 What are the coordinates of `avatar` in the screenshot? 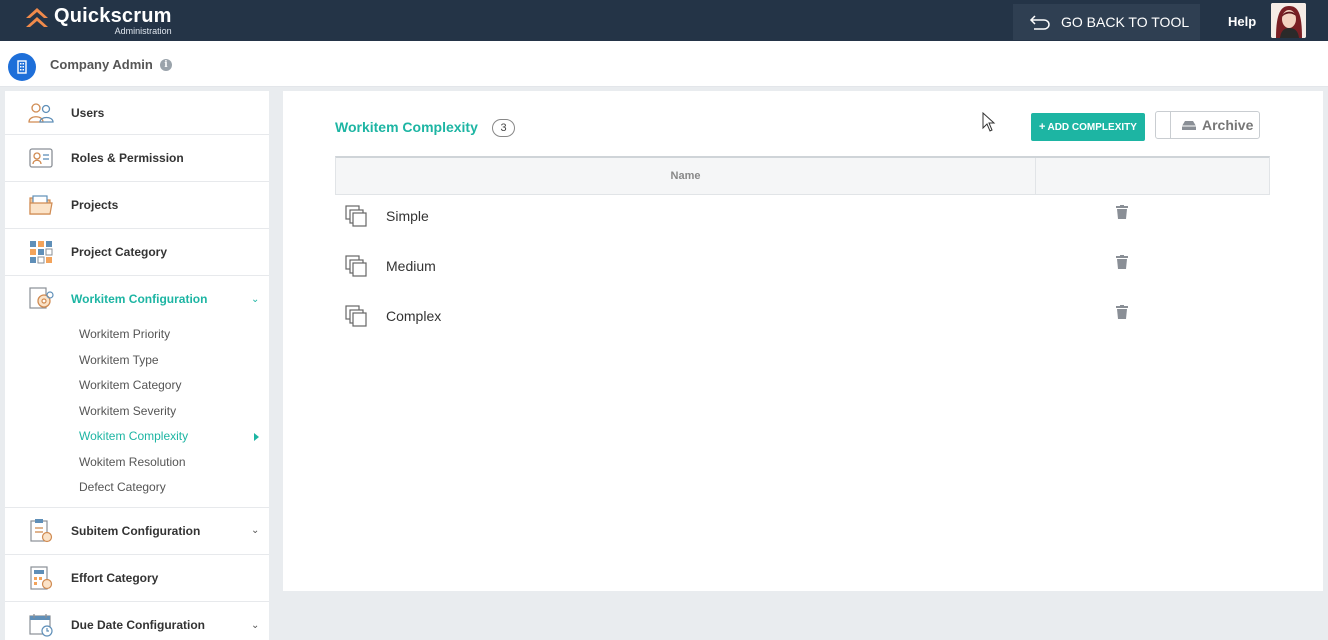 It's located at (1288, 20).